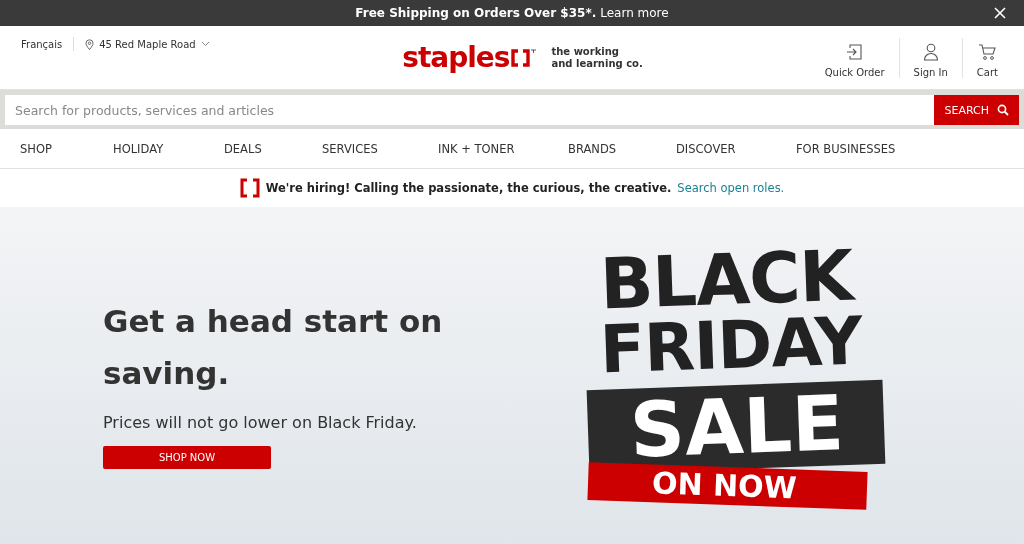 The width and height of the screenshot is (1024, 544). I want to click on open-roles-link: Search open roles., so click(731, 188).